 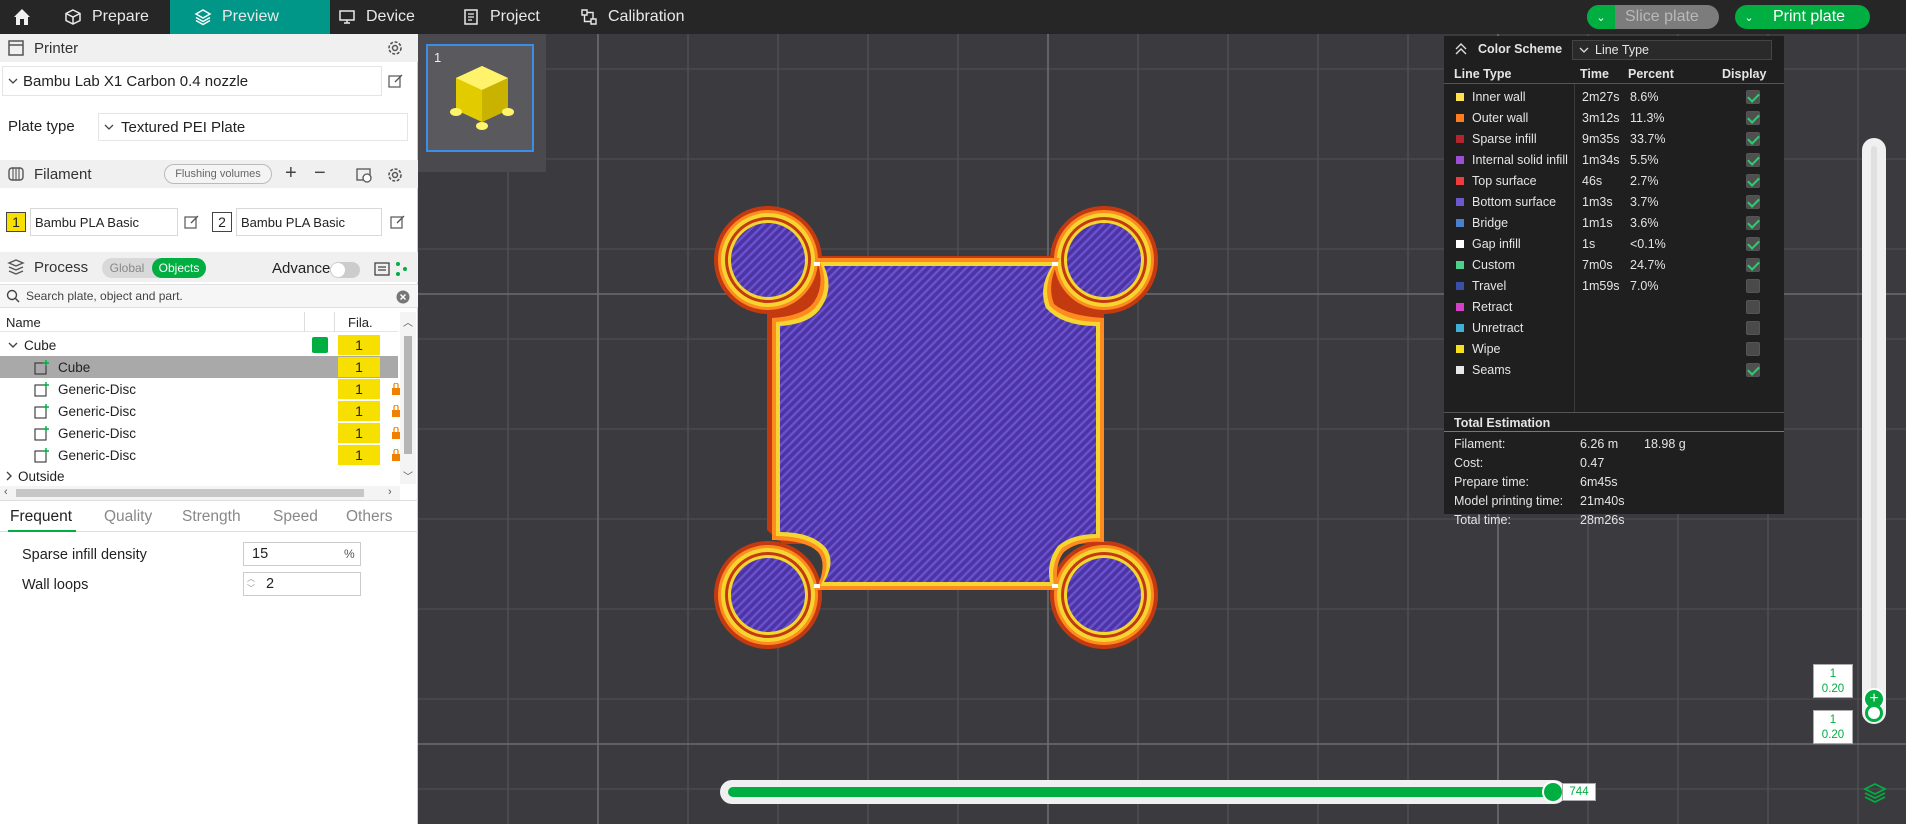 What do you see at coordinates (295, 517) in the screenshot?
I see `tab-speed: Speed` at bounding box center [295, 517].